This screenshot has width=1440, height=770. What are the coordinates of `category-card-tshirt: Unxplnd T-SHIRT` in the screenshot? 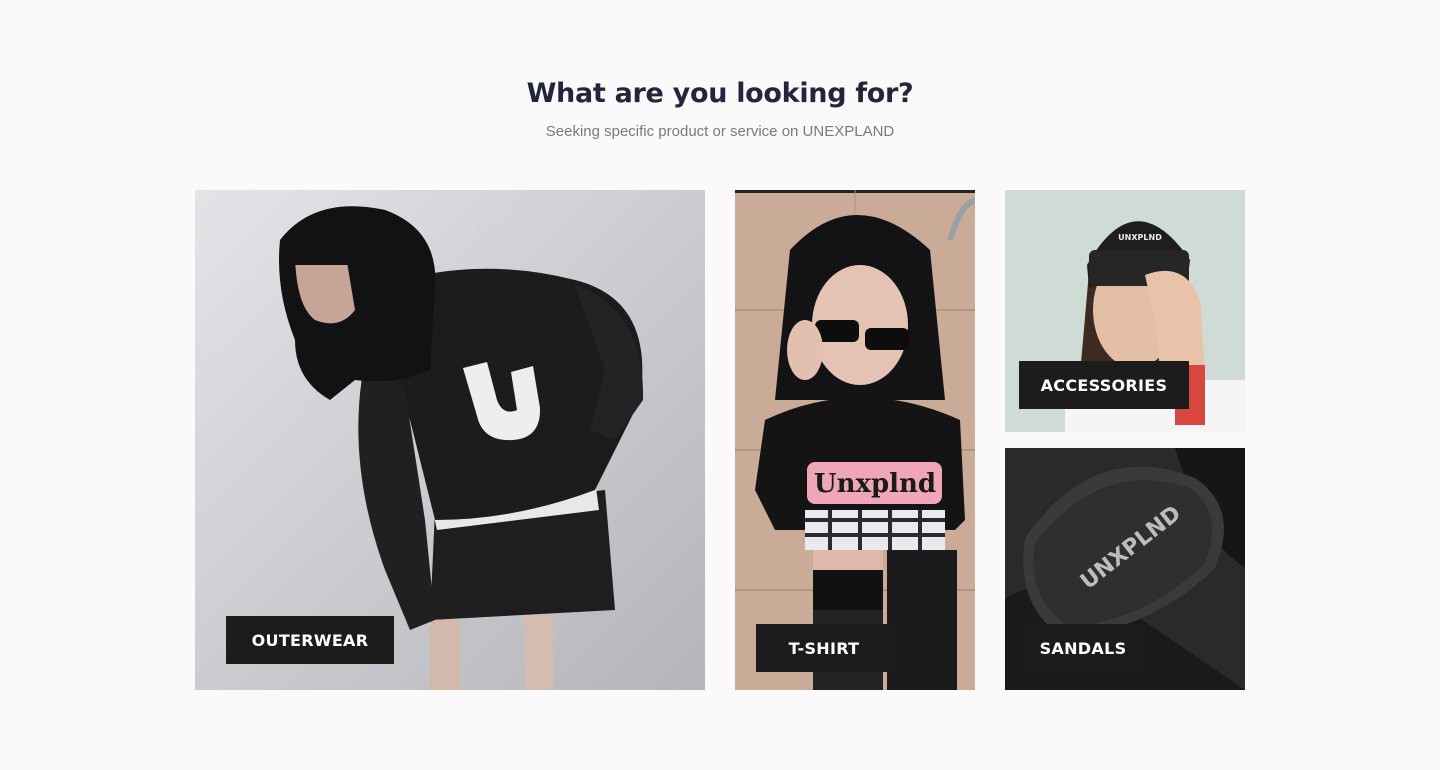 It's located at (855, 440).